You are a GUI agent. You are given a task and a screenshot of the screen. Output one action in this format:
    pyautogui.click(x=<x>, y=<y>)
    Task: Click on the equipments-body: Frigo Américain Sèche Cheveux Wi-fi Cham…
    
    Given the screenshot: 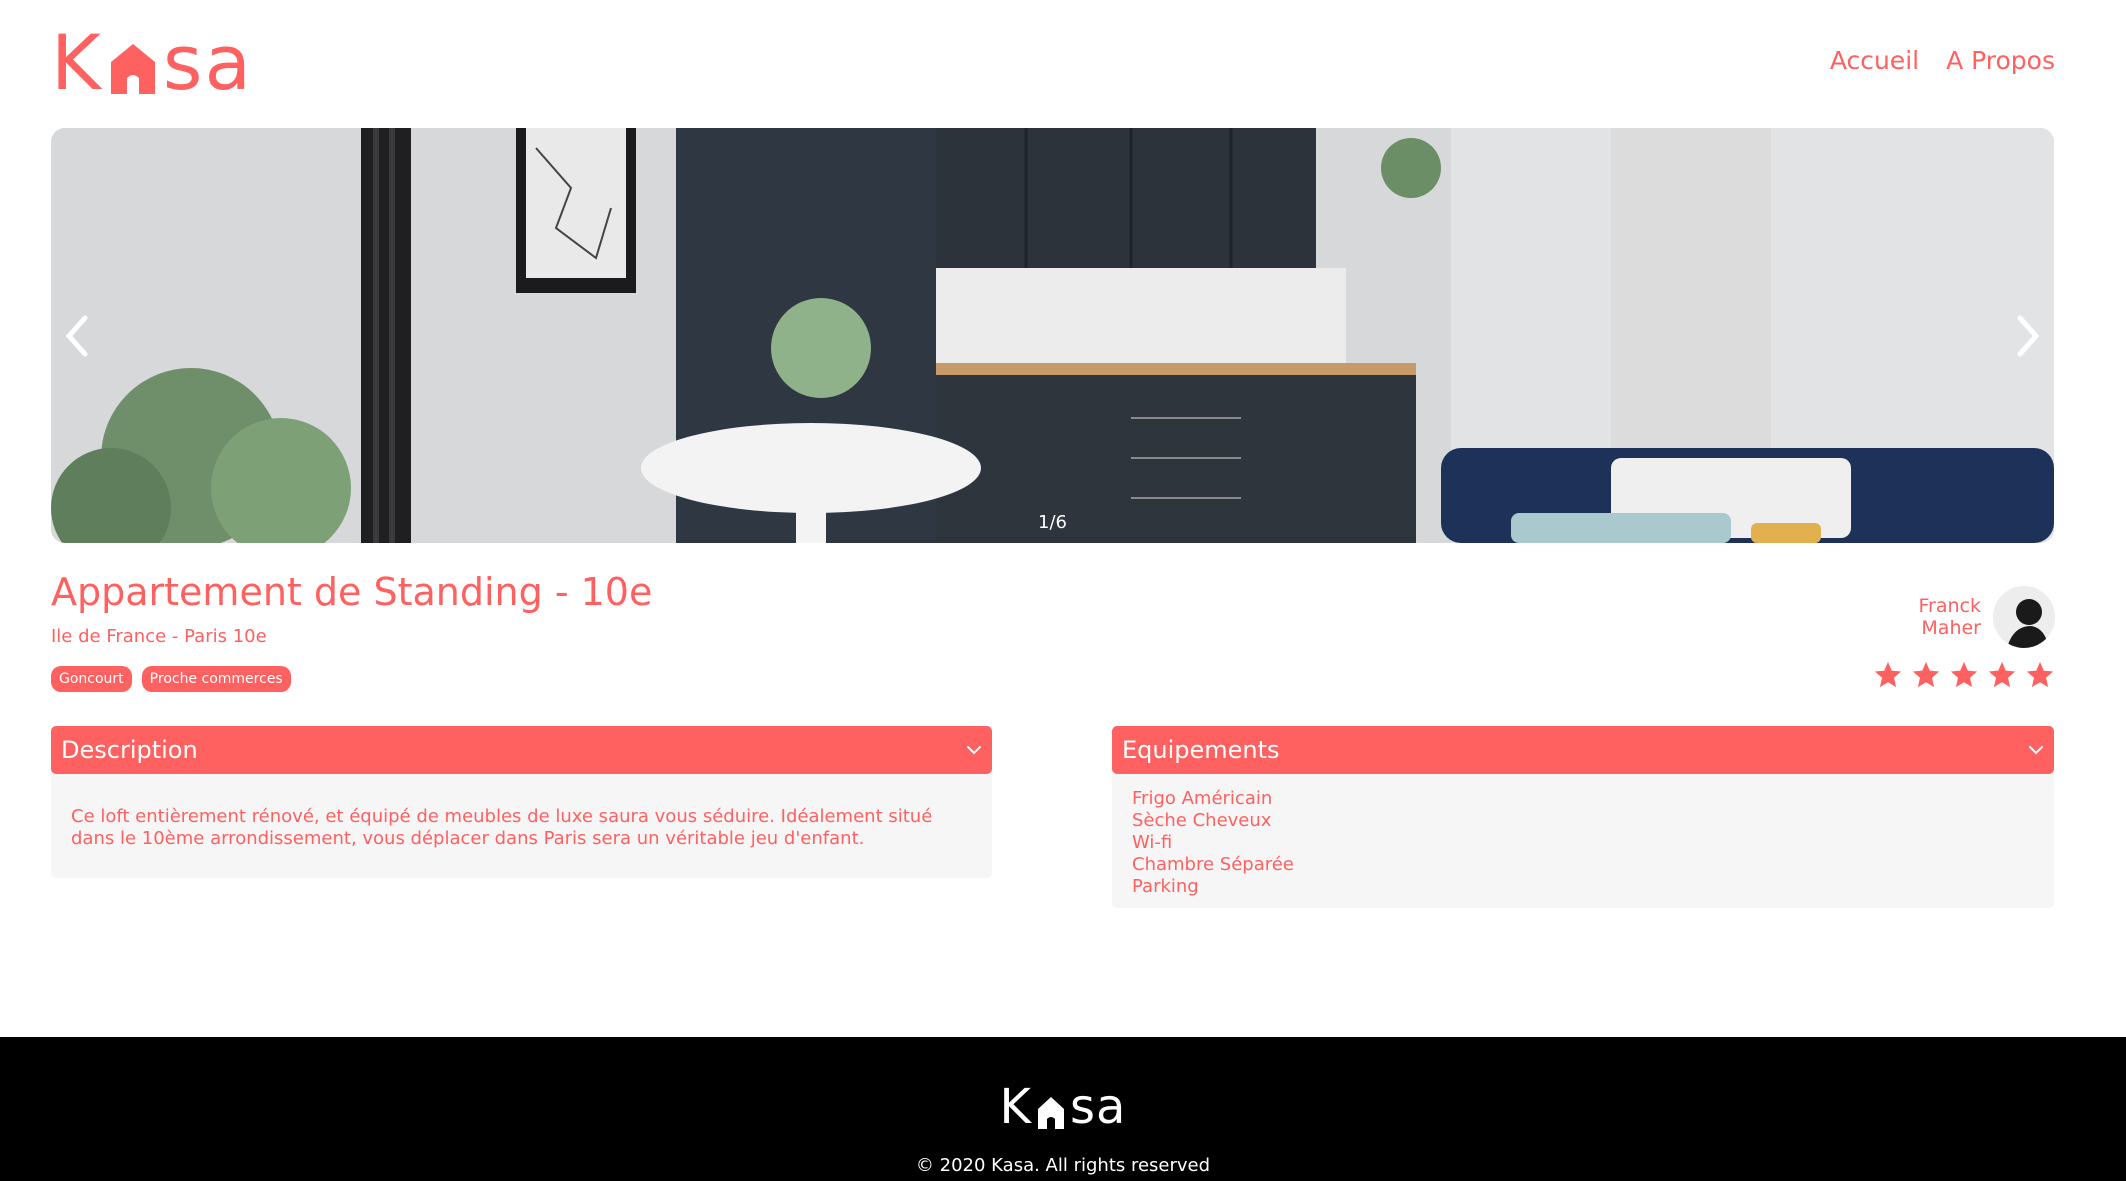 What is the action you would take?
    pyautogui.click(x=1583, y=841)
    